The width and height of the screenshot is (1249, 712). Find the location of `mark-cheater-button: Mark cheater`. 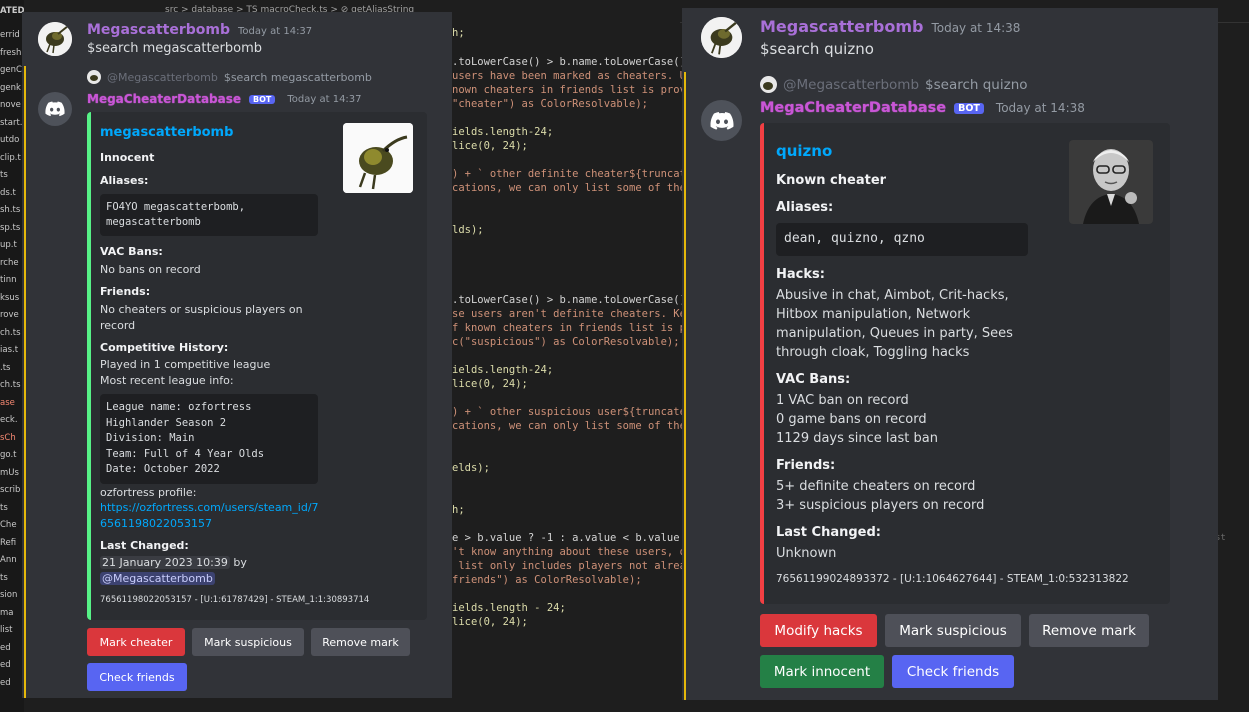

mark-cheater-button: Mark cheater is located at coordinates (136, 642).